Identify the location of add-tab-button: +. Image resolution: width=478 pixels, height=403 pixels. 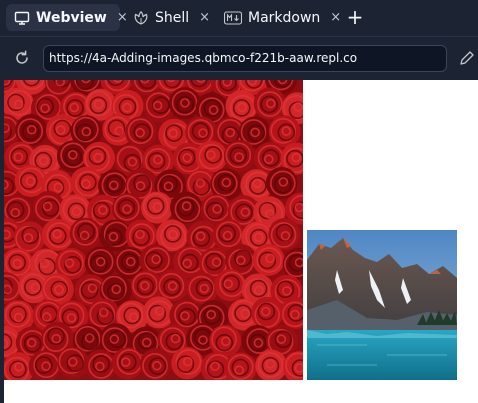
(355, 17).